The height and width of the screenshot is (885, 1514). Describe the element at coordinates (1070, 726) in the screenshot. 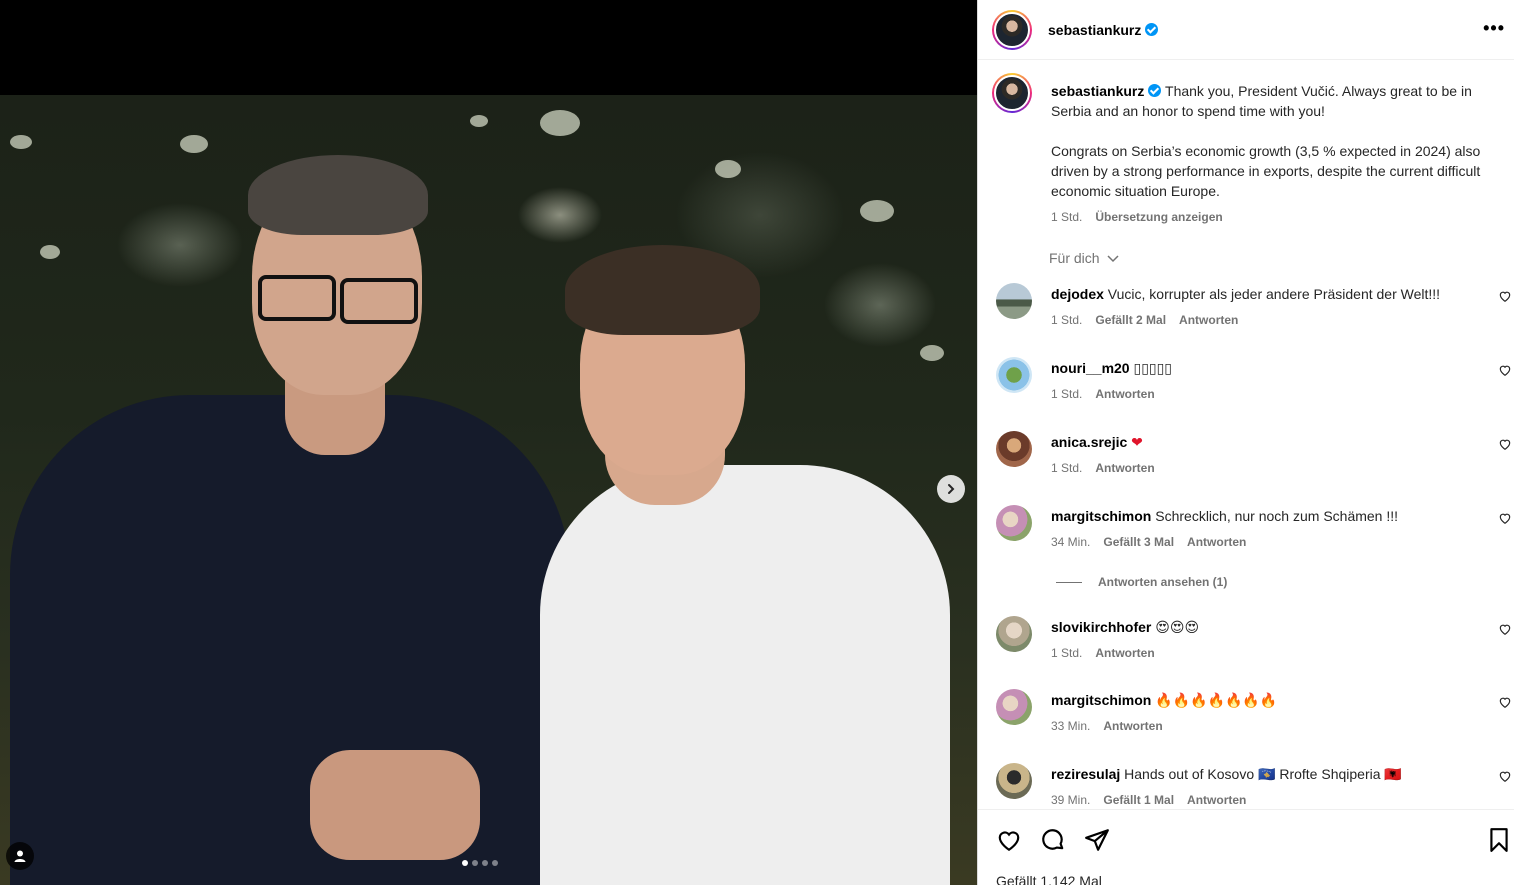

I see `comment-time: 33 Min.` at that location.